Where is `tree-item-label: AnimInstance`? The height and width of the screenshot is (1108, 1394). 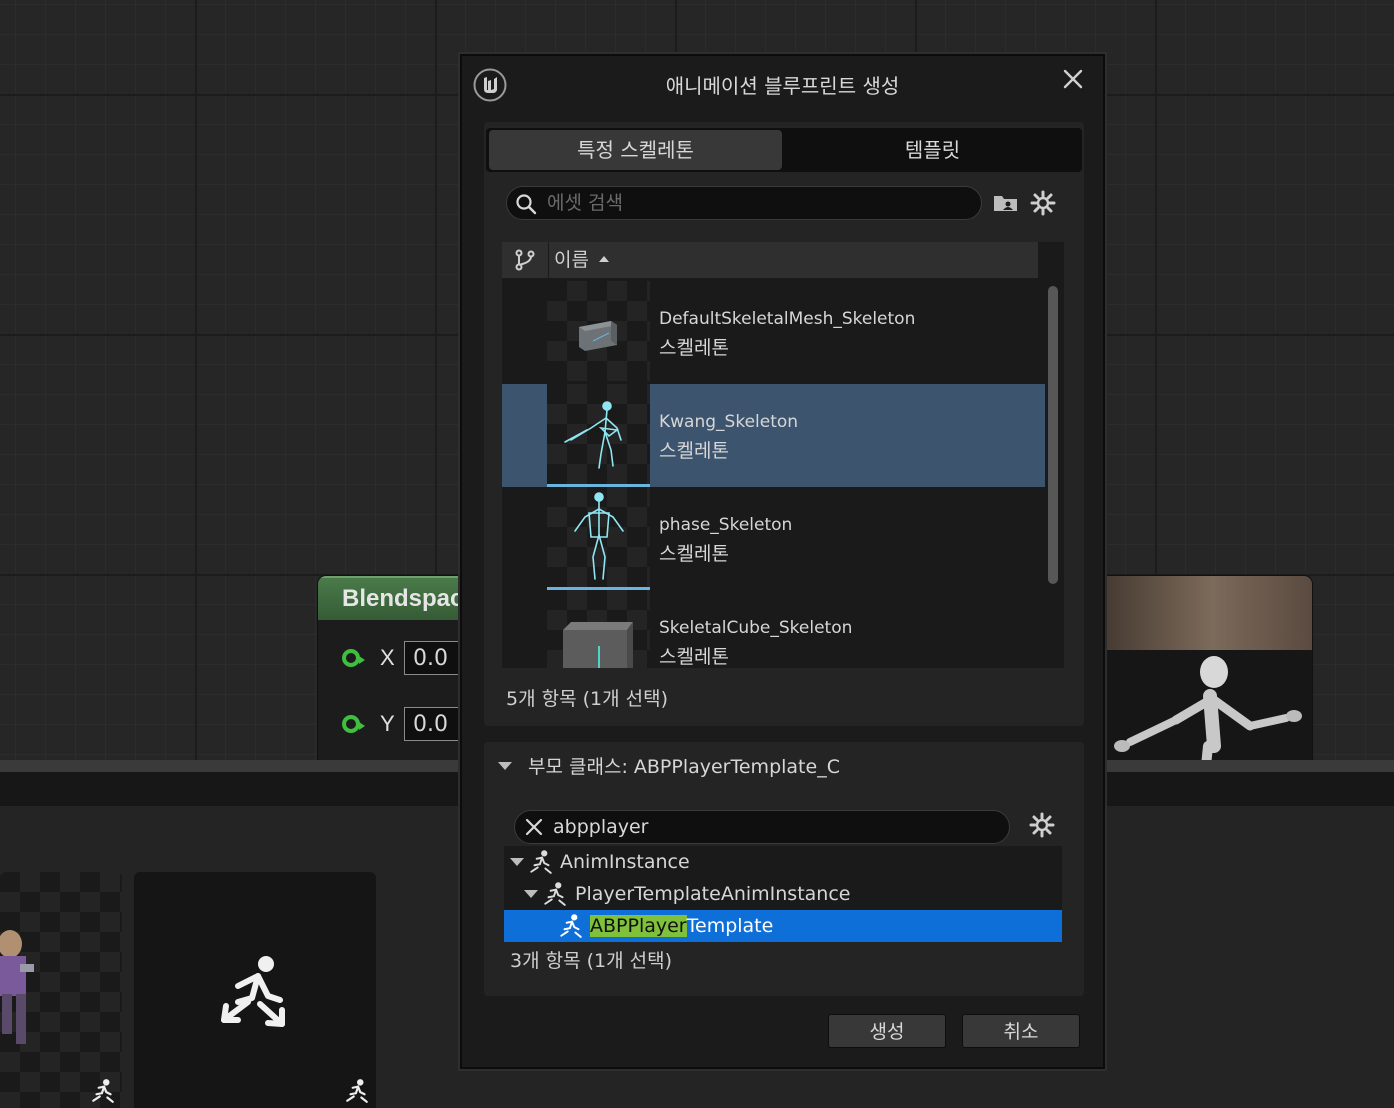
tree-item-label: AnimInstance is located at coordinates (625, 862).